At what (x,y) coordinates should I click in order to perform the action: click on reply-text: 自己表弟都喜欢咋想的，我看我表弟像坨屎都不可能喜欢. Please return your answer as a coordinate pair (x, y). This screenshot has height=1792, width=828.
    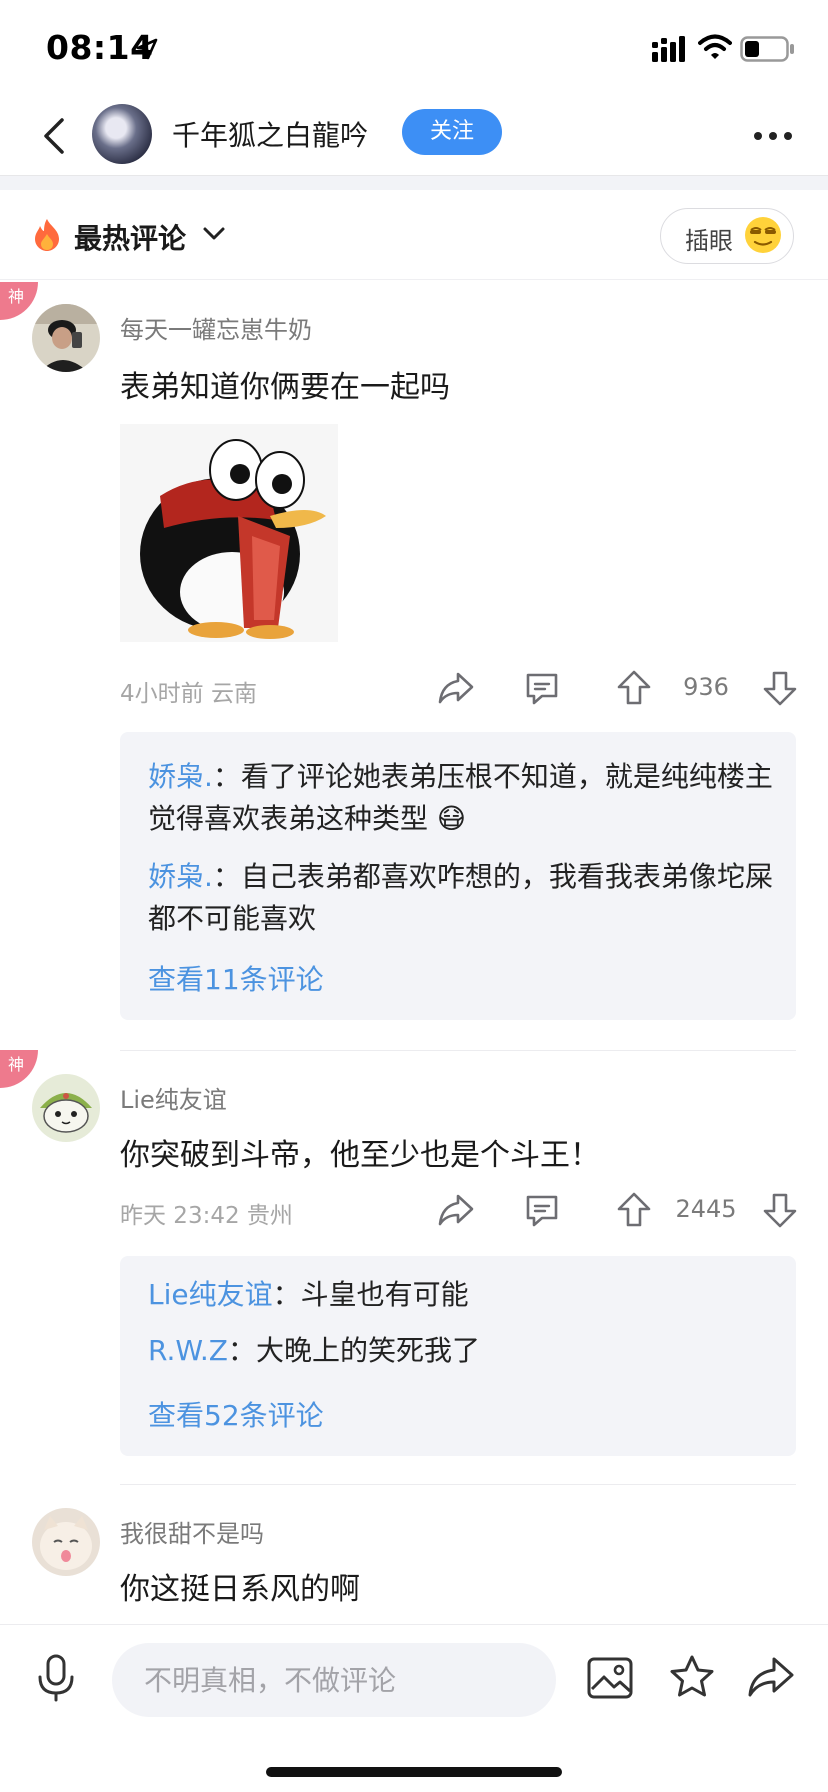
    Looking at the image, I should click on (460, 897).